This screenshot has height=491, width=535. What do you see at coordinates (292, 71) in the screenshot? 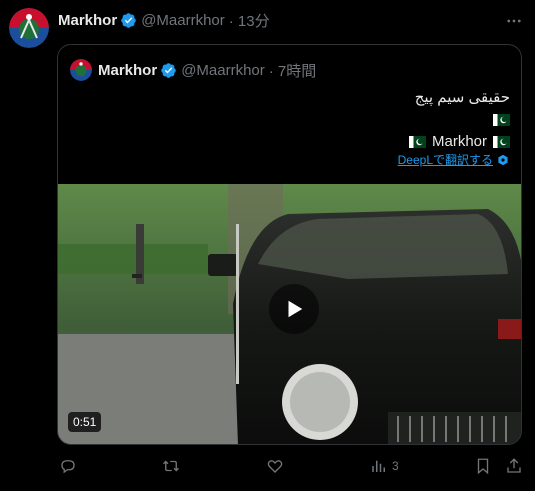
I see `quoted-time: · 7時間` at bounding box center [292, 71].